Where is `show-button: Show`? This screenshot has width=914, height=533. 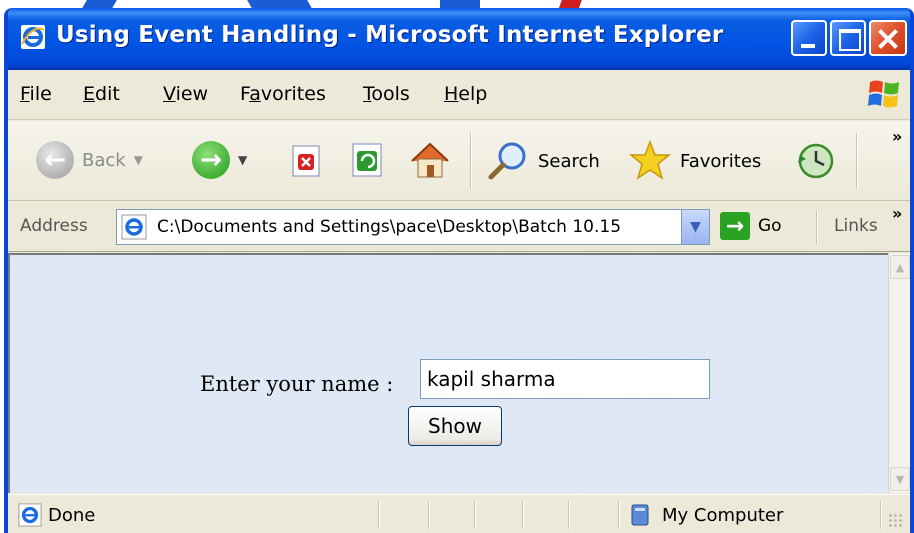 show-button: Show is located at coordinates (455, 426).